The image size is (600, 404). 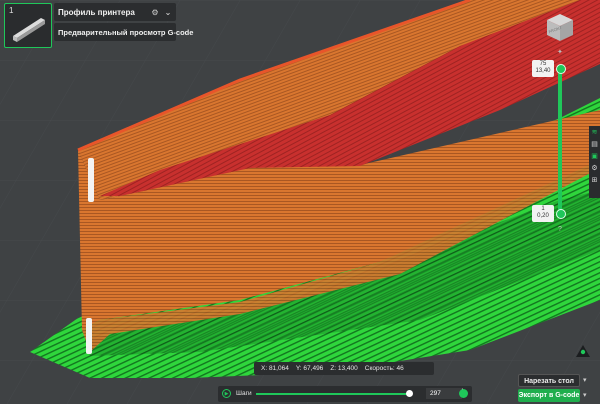 I want to click on ruler-icon: ▤, so click(x=594, y=143).